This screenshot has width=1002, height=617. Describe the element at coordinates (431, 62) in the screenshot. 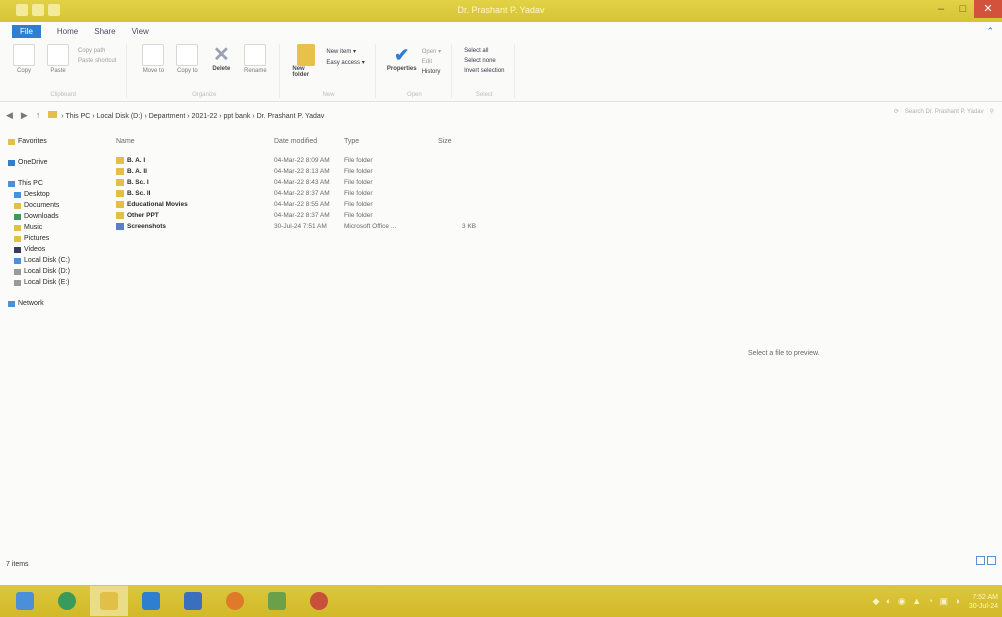

I see `edit-button: Edit` at that location.